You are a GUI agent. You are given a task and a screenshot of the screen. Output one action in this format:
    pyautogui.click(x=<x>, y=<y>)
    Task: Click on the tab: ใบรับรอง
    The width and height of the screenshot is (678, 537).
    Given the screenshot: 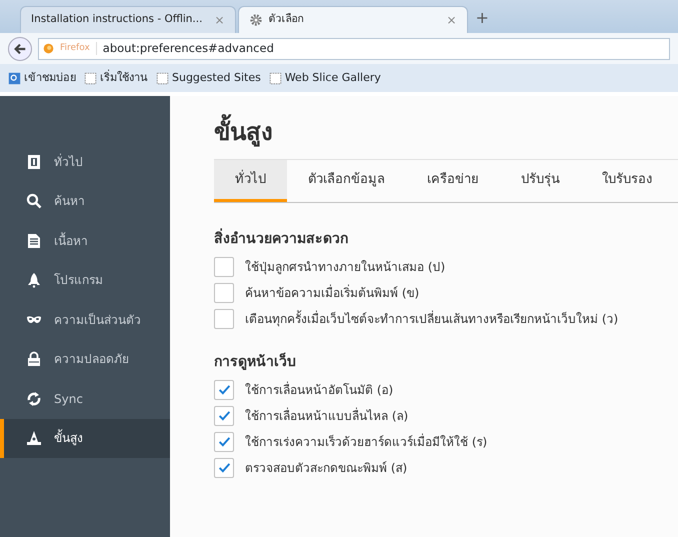 What is the action you would take?
    pyautogui.click(x=627, y=181)
    